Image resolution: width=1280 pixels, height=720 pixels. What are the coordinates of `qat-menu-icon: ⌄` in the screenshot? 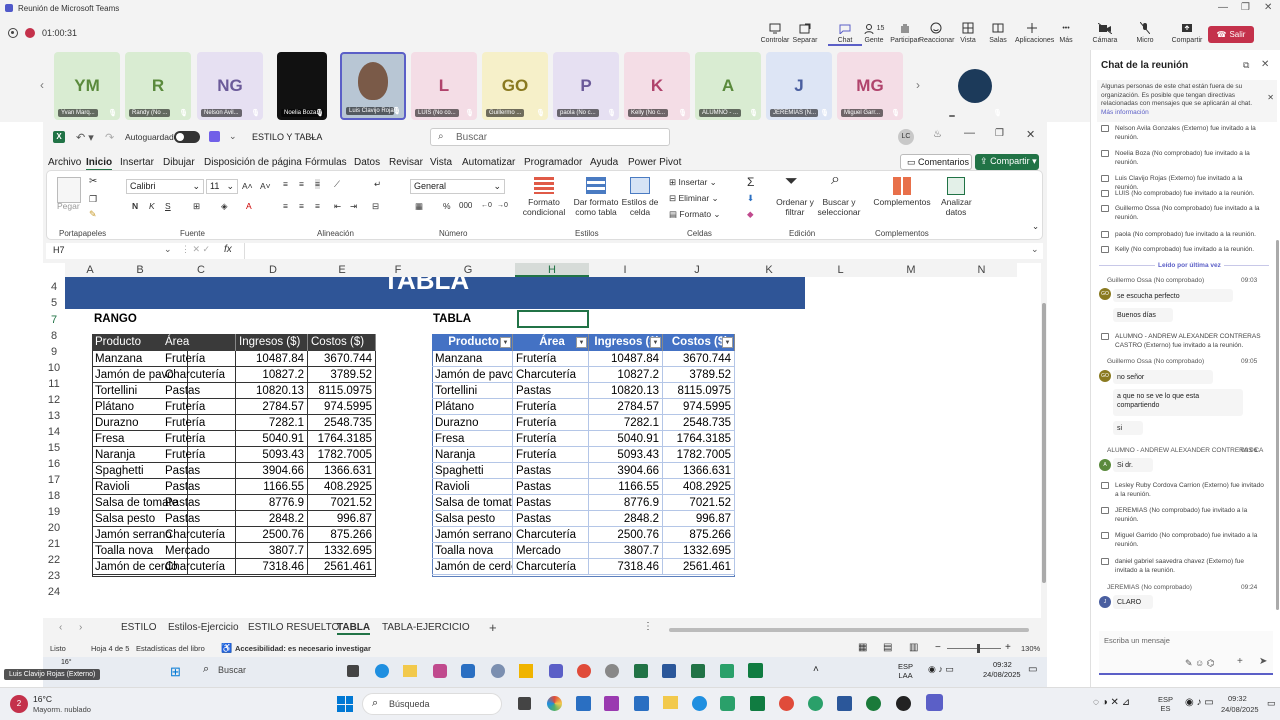 It's located at (233, 136).